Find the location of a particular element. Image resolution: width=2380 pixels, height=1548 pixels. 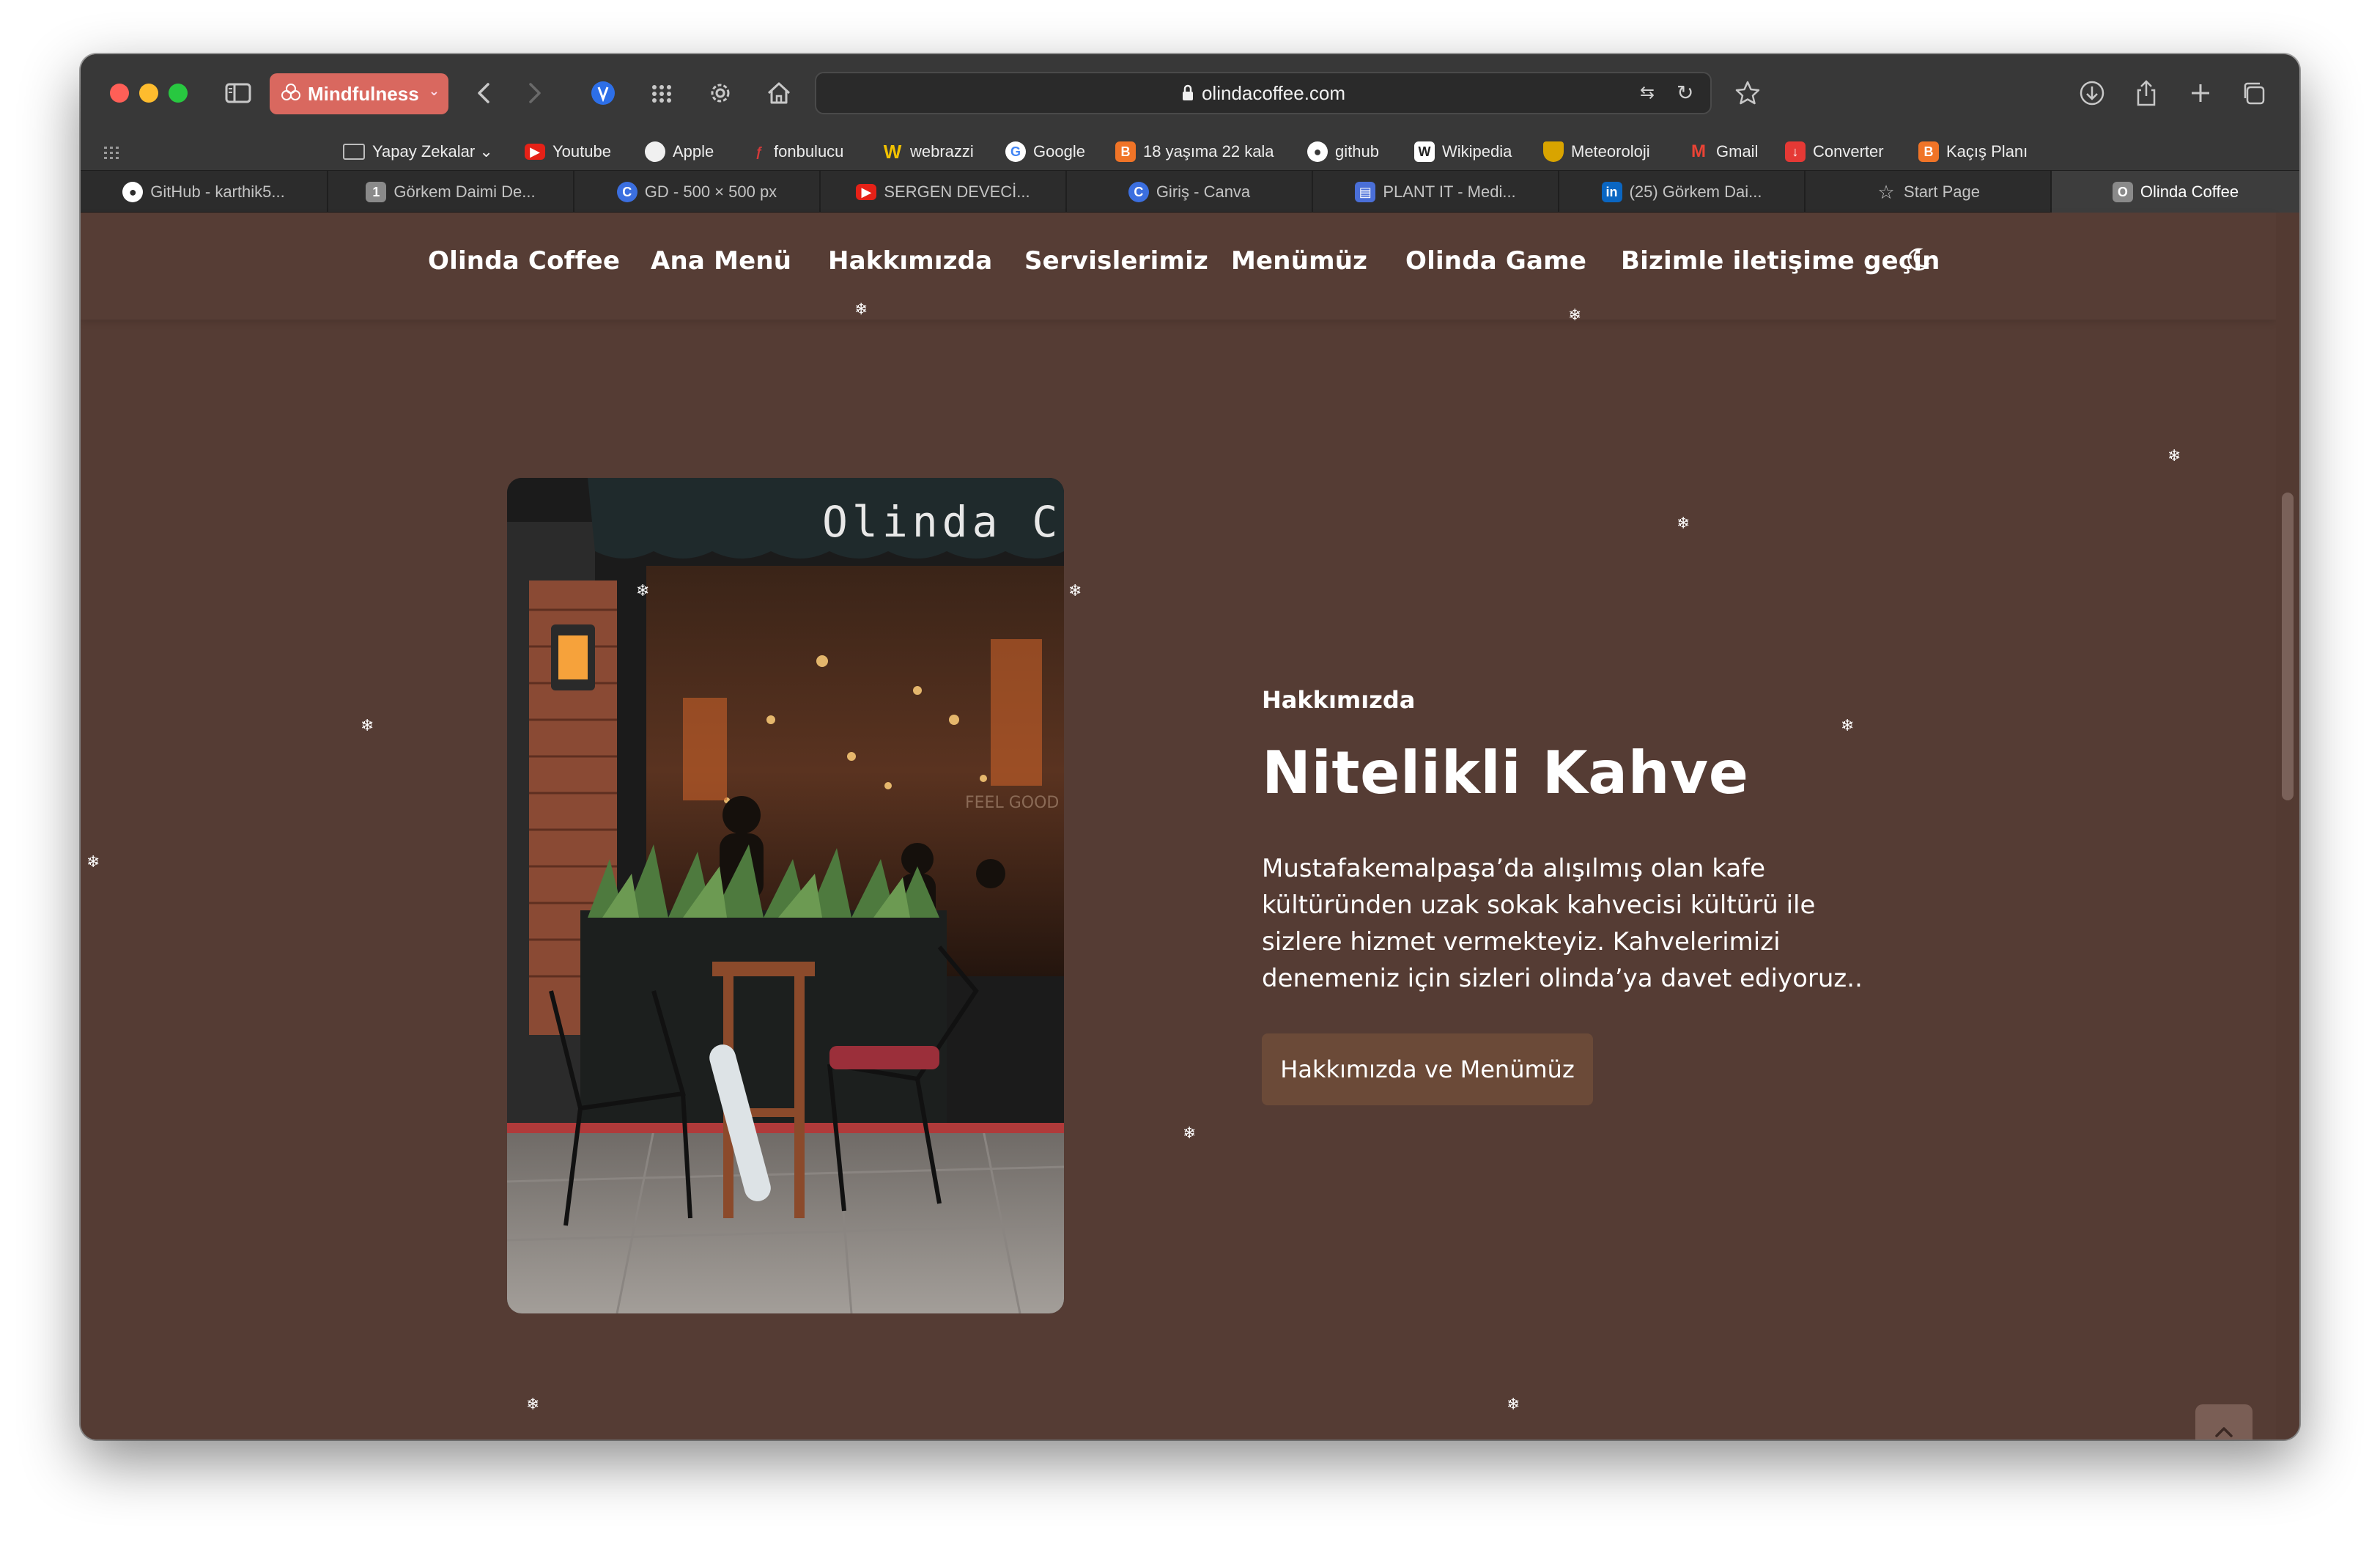

apple-icon is located at coordinates (655, 151).